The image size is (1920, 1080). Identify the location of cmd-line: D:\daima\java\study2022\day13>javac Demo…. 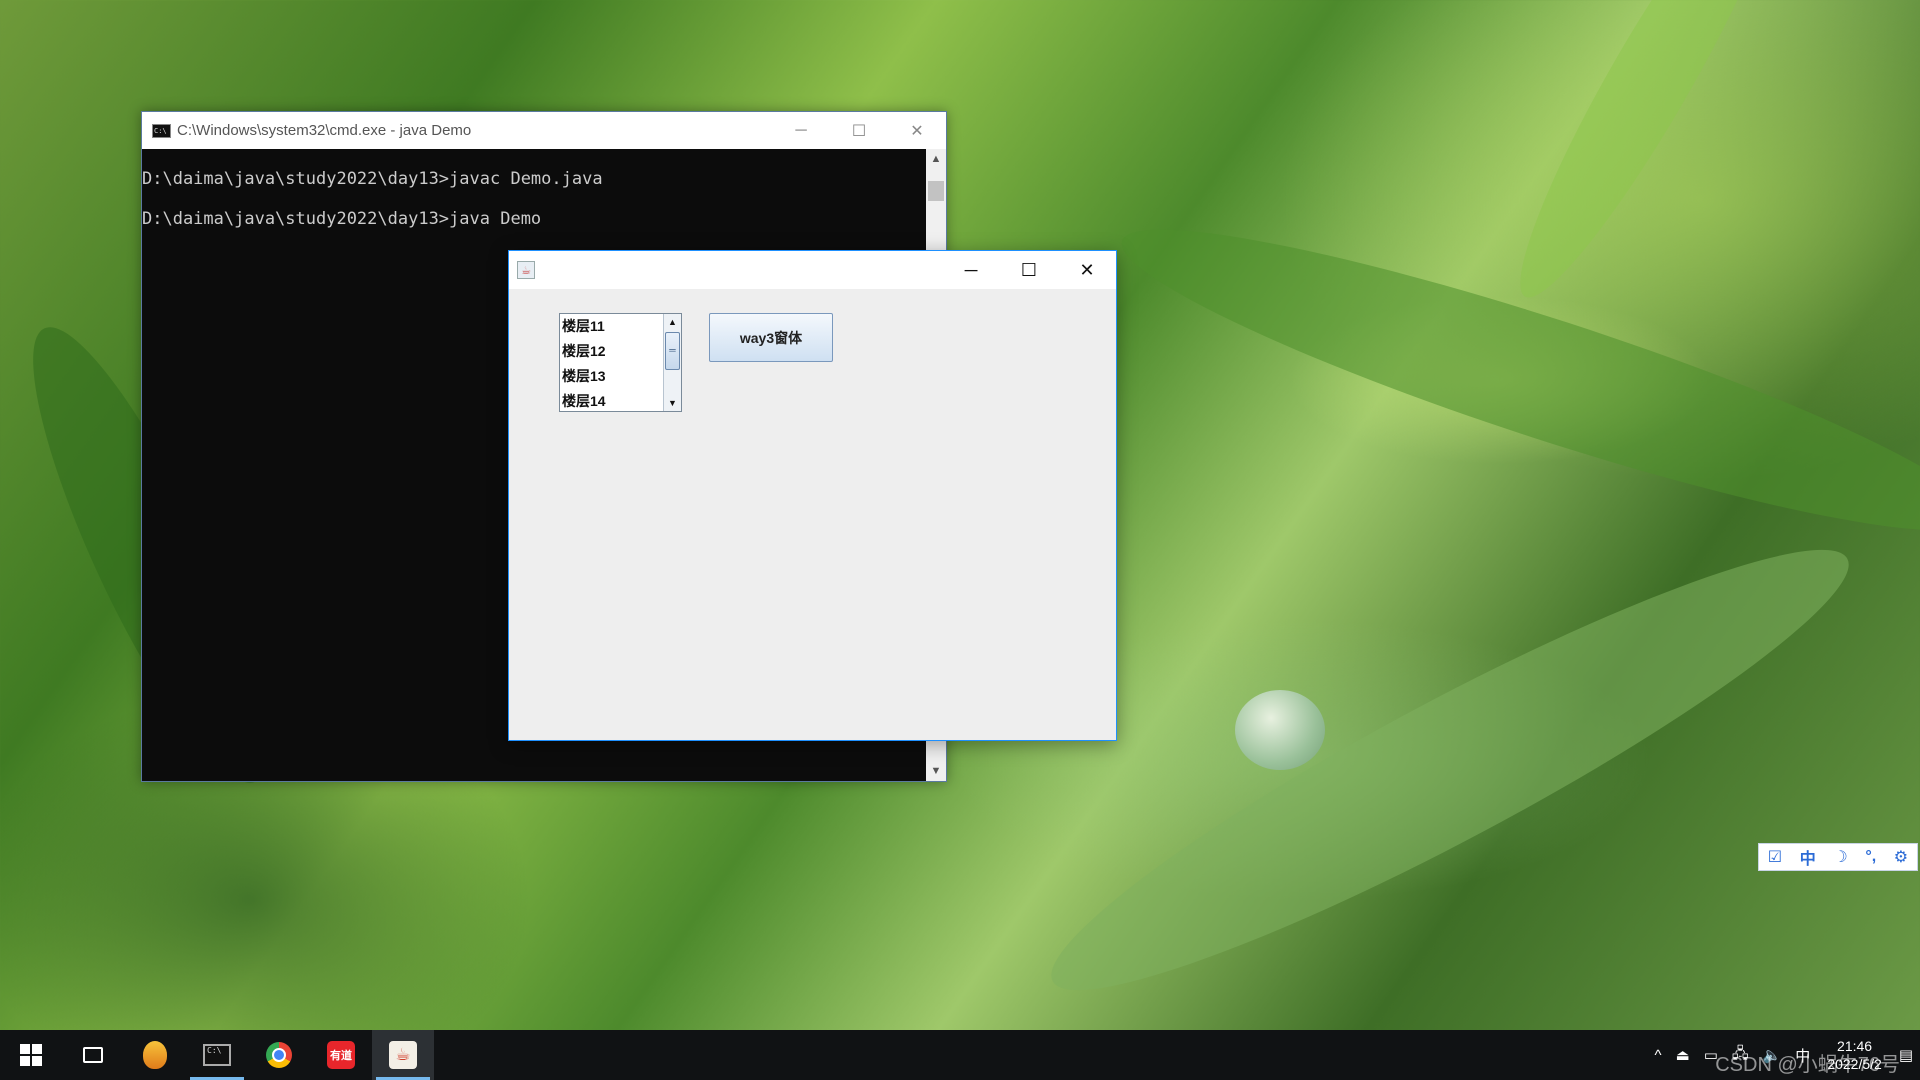
(372, 179).